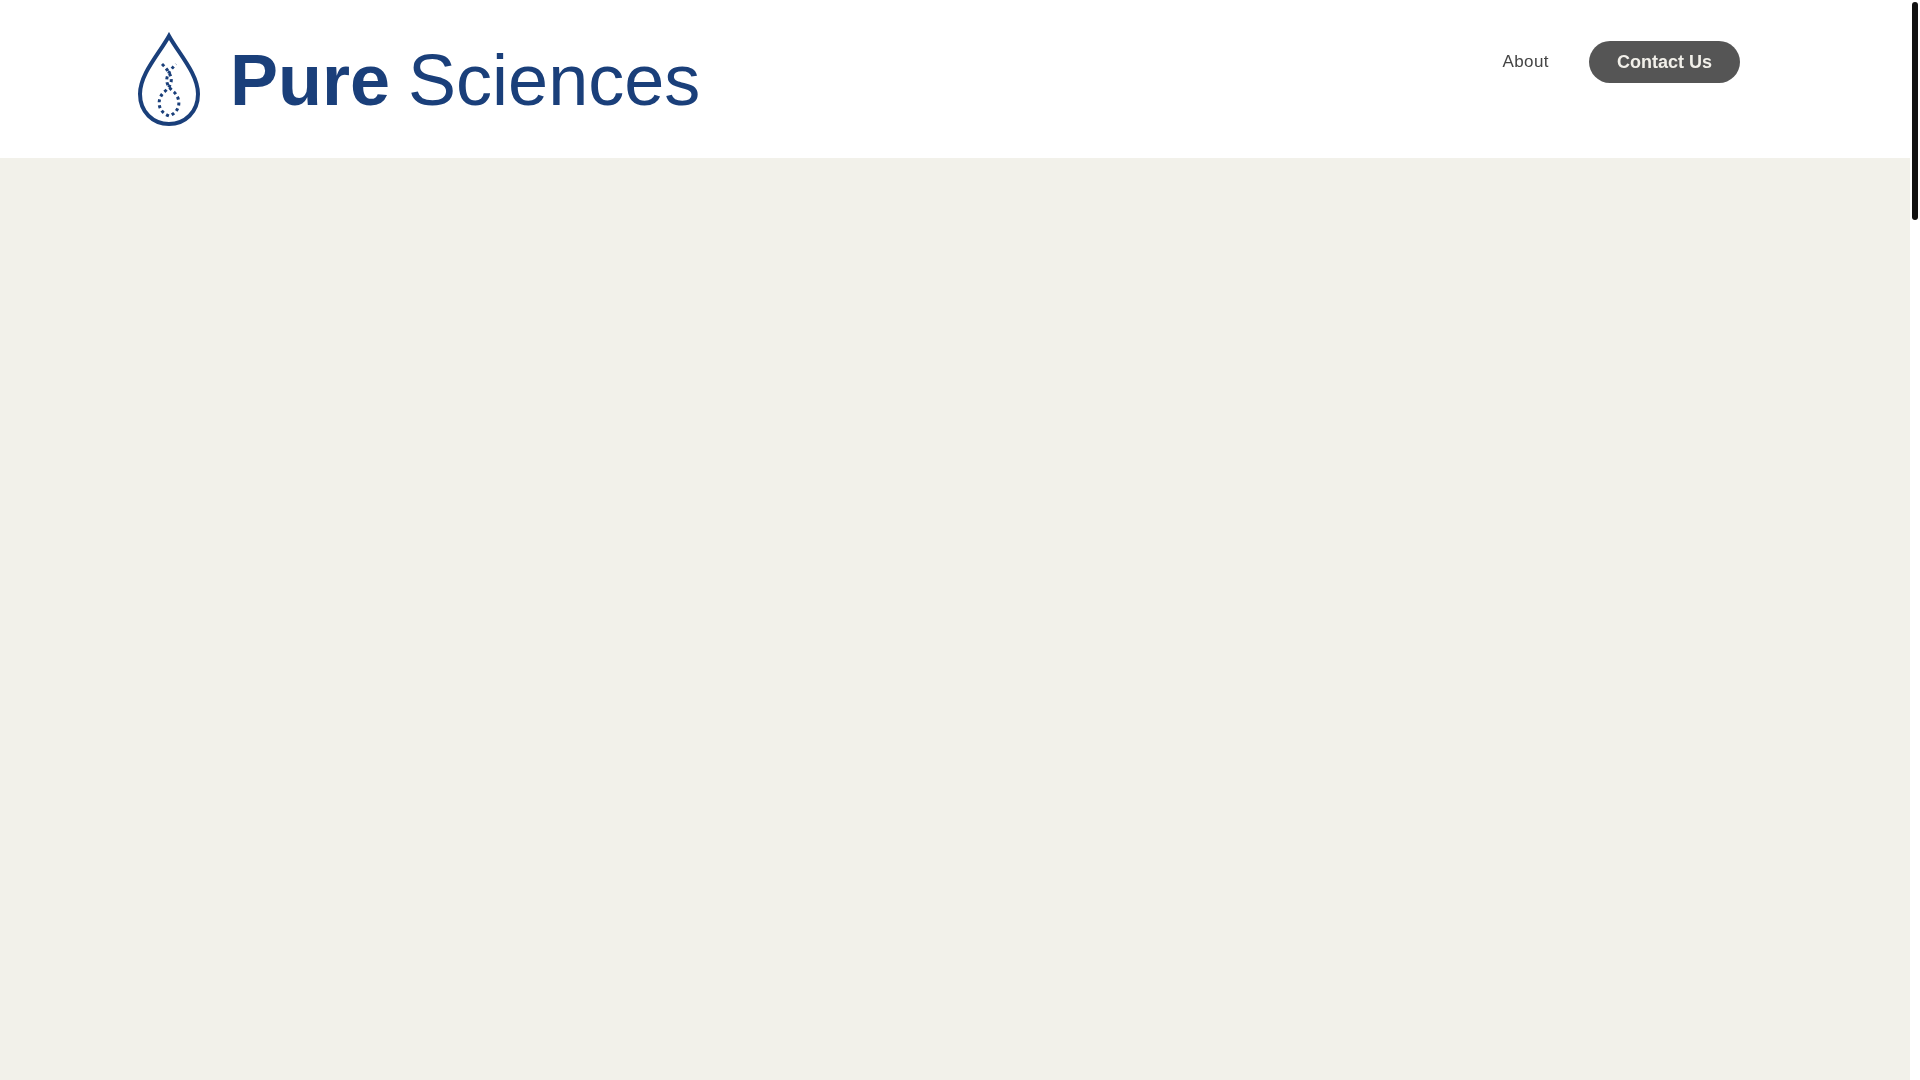 The image size is (1920, 1080). I want to click on nav-link: About, so click(1525, 62).